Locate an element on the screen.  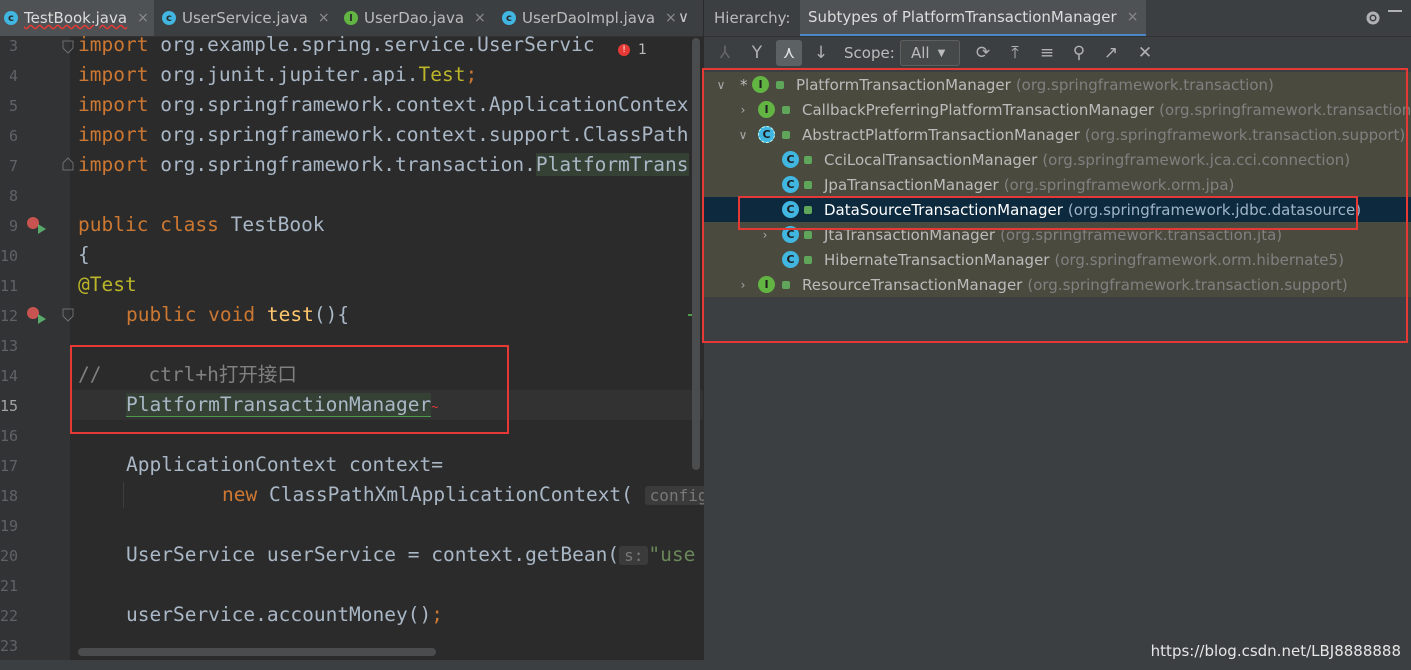
line-number: 13 is located at coordinates (9, 346).